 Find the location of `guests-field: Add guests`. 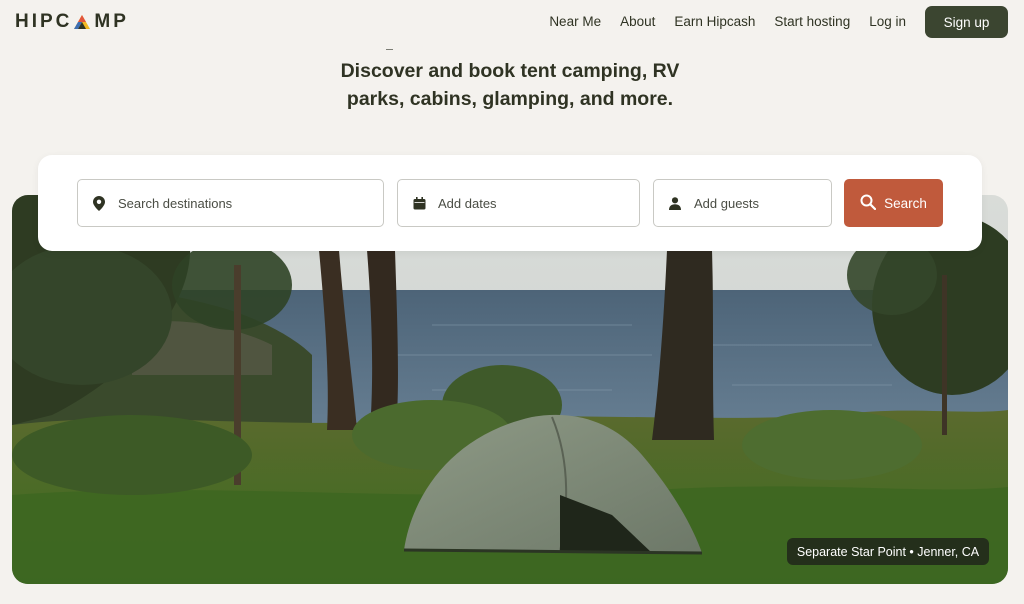

guests-field: Add guests is located at coordinates (742, 203).